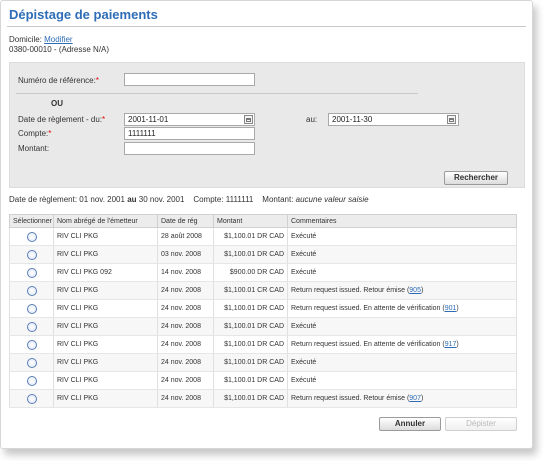  Describe the element at coordinates (189, 79) in the screenshot. I see `reference-input` at that location.